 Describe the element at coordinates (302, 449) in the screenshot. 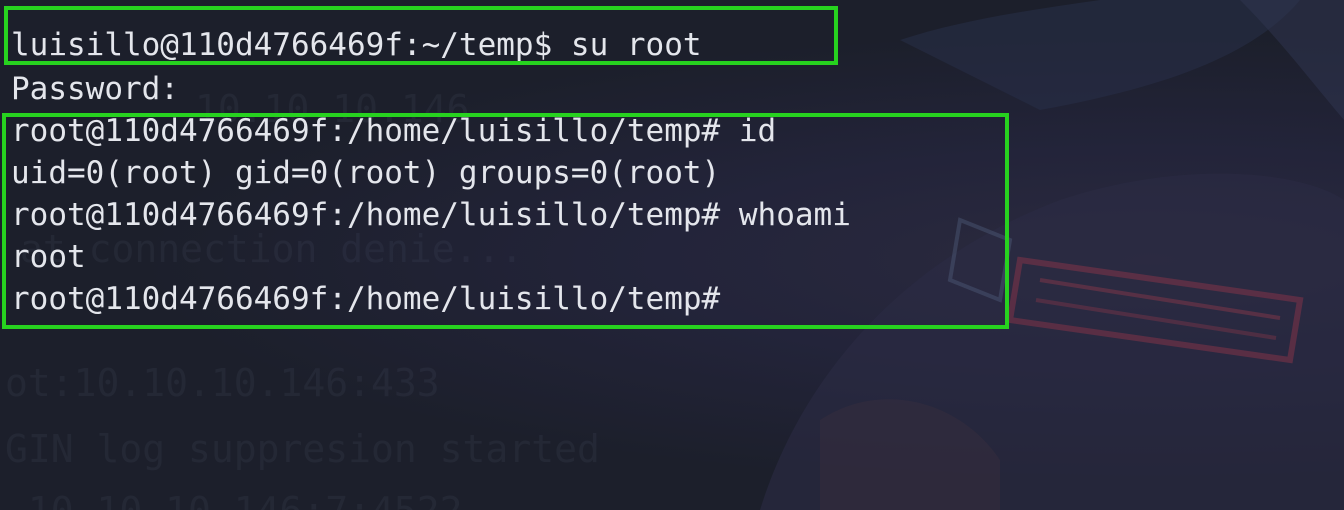

I see `ghost-line: GIN log suppresion started` at that location.